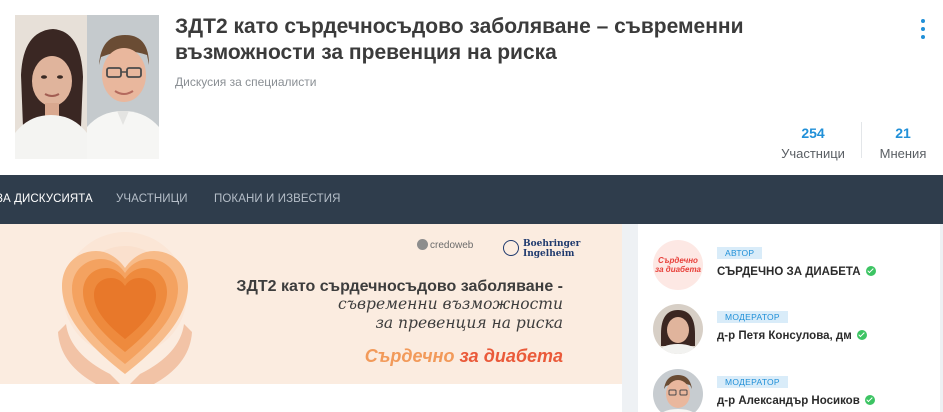 Image resolution: width=943 pixels, height=412 pixels. Describe the element at coordinates (903, 153) in the screenshot. I see `opinions-label: Мнения` at that location.